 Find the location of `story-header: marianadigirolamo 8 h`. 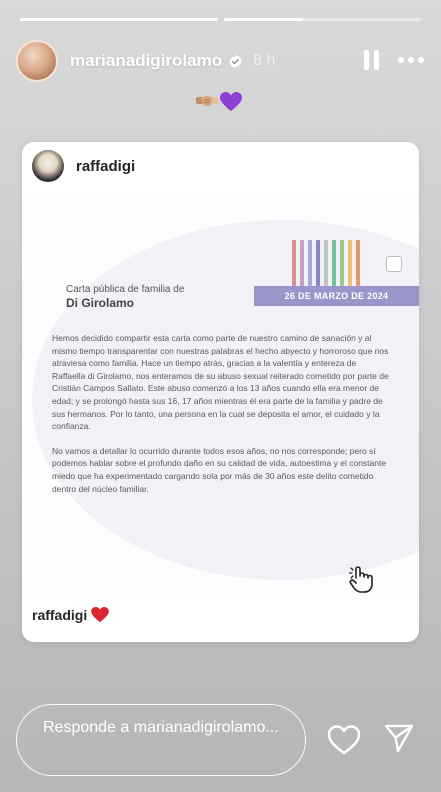

story-header: marianadigirolamo 8 h is located at coordinates (221, 61).